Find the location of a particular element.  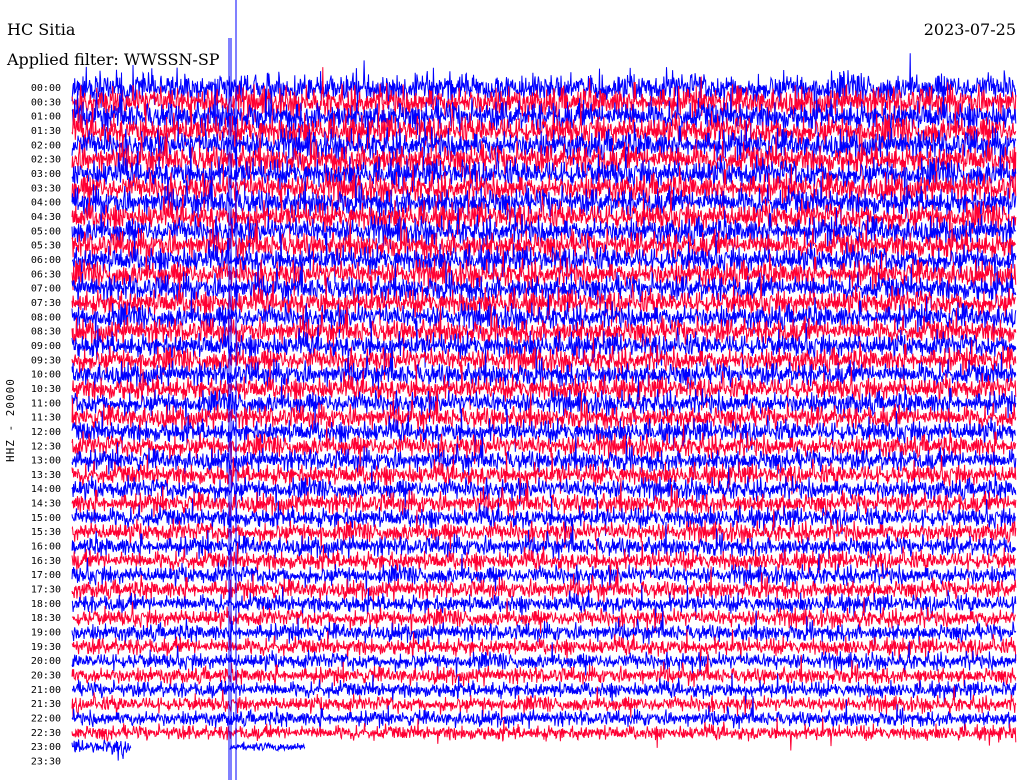

row-label: 17:00 is located at coordinates (46, 575).